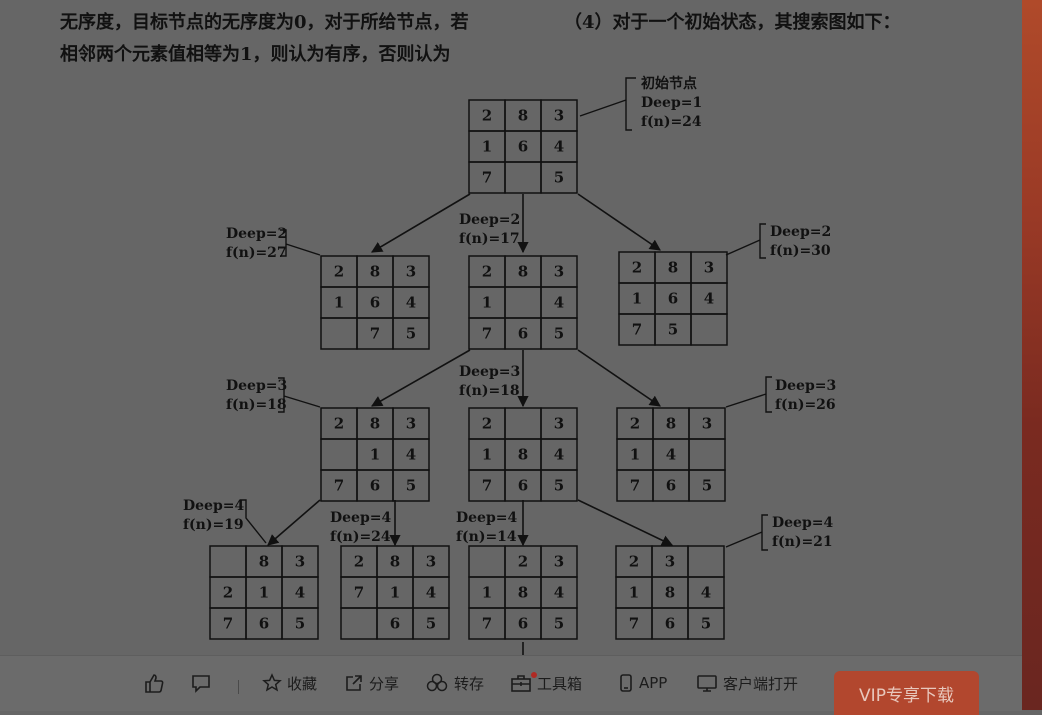 The height and width of the screenshot is (715, 1042). What do you see at coordinates (747, 683) in the screenshot?
I see `client-open-button: 客户端打开` at bounding box center [747, 683].